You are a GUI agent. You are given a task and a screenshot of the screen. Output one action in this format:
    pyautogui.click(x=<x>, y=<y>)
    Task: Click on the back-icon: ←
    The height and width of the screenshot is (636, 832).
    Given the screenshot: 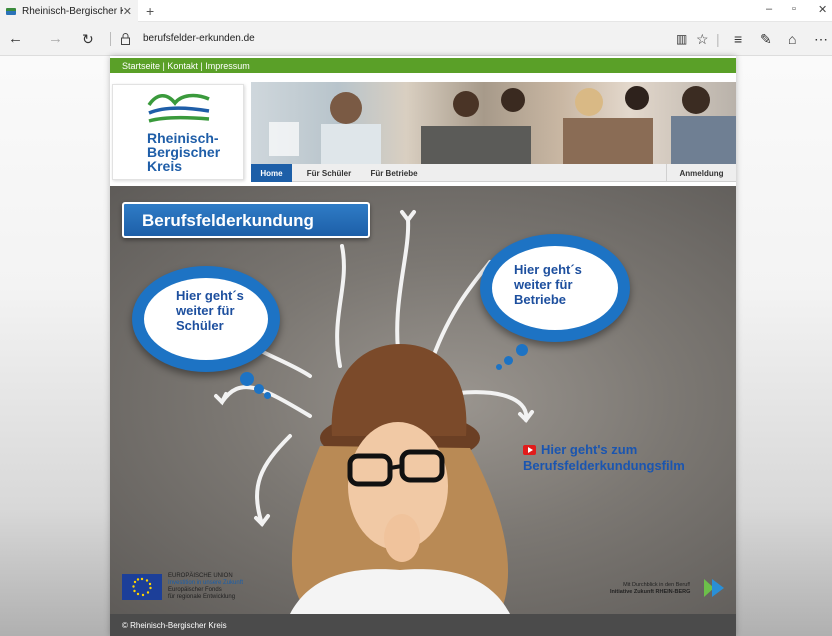 What is the action you would take?
    pyautogui.click(x=15, y=39)
    